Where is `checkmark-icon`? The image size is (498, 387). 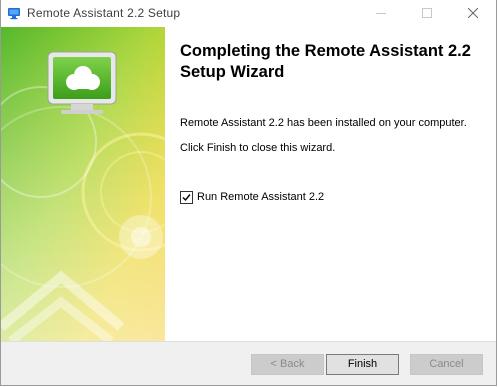 checkmark-icon is located at coordinates (186, 198).